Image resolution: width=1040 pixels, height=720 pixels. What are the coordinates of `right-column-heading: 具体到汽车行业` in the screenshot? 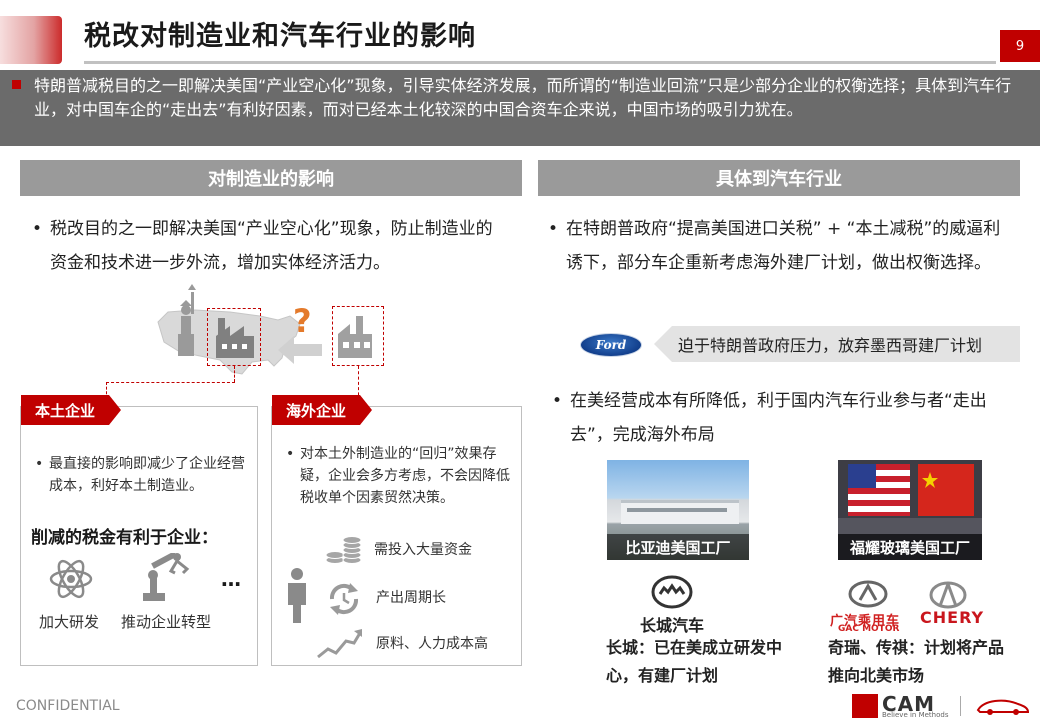 It's located at (779, 178).